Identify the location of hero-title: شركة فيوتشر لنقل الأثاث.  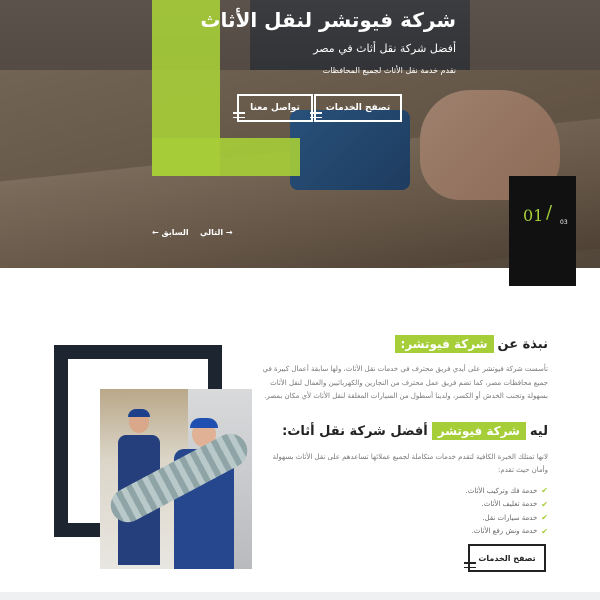
(328, 20).